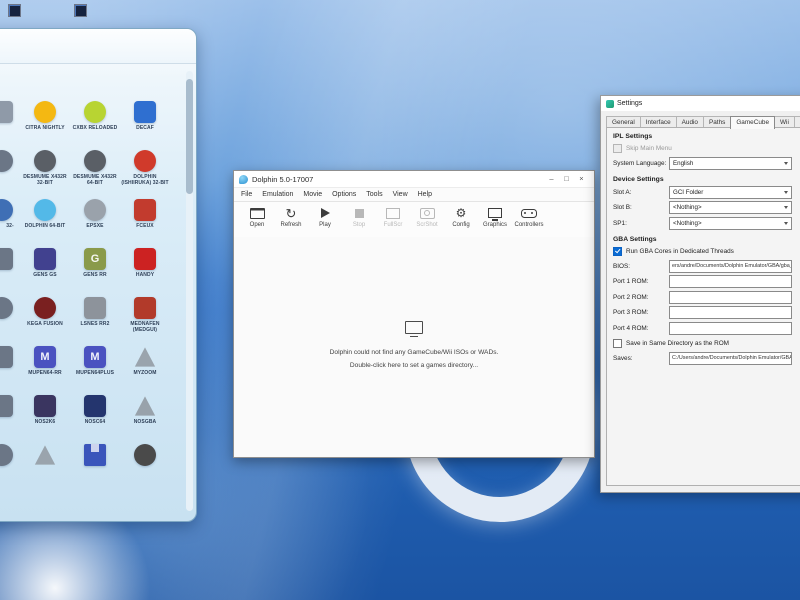  I want to click on launcher-item: 32-, so click(10, 220).